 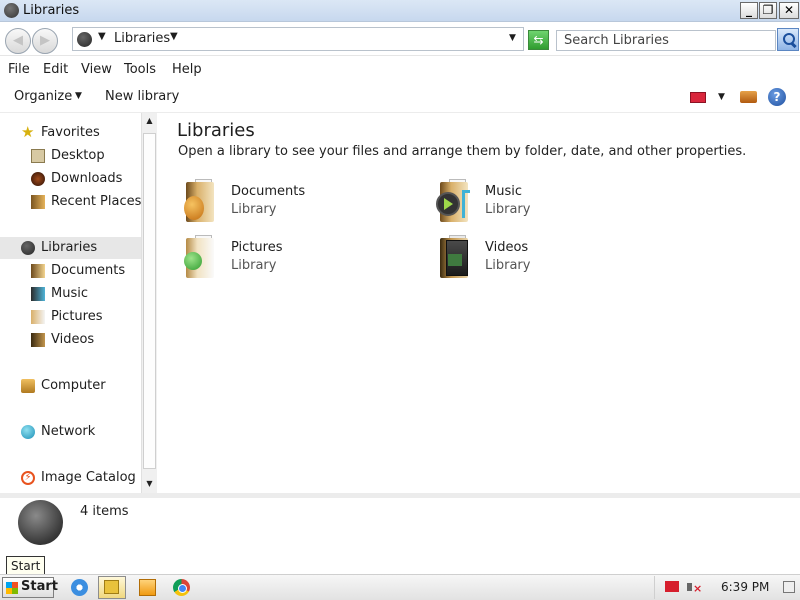 I want to click on computer-icon, so click(x=28, y=386).